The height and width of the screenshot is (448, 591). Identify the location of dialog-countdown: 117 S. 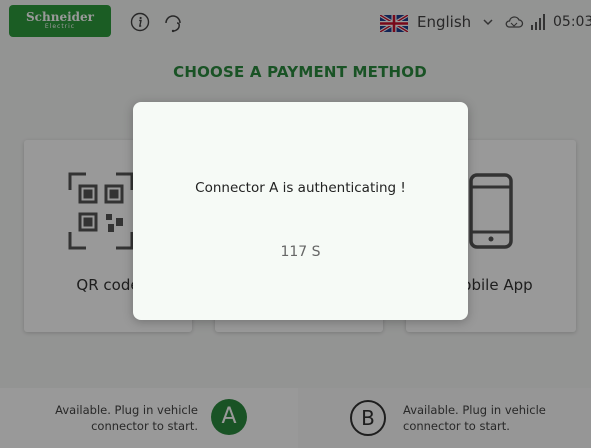
(300, 252).